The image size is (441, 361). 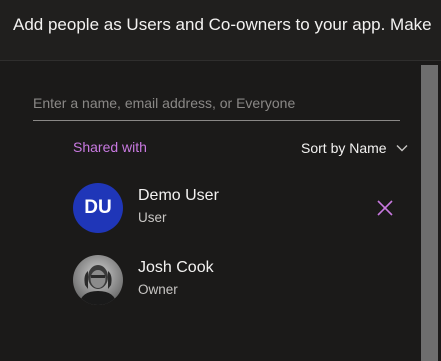 I want to click on close-icon, so click(x=385, y=208).